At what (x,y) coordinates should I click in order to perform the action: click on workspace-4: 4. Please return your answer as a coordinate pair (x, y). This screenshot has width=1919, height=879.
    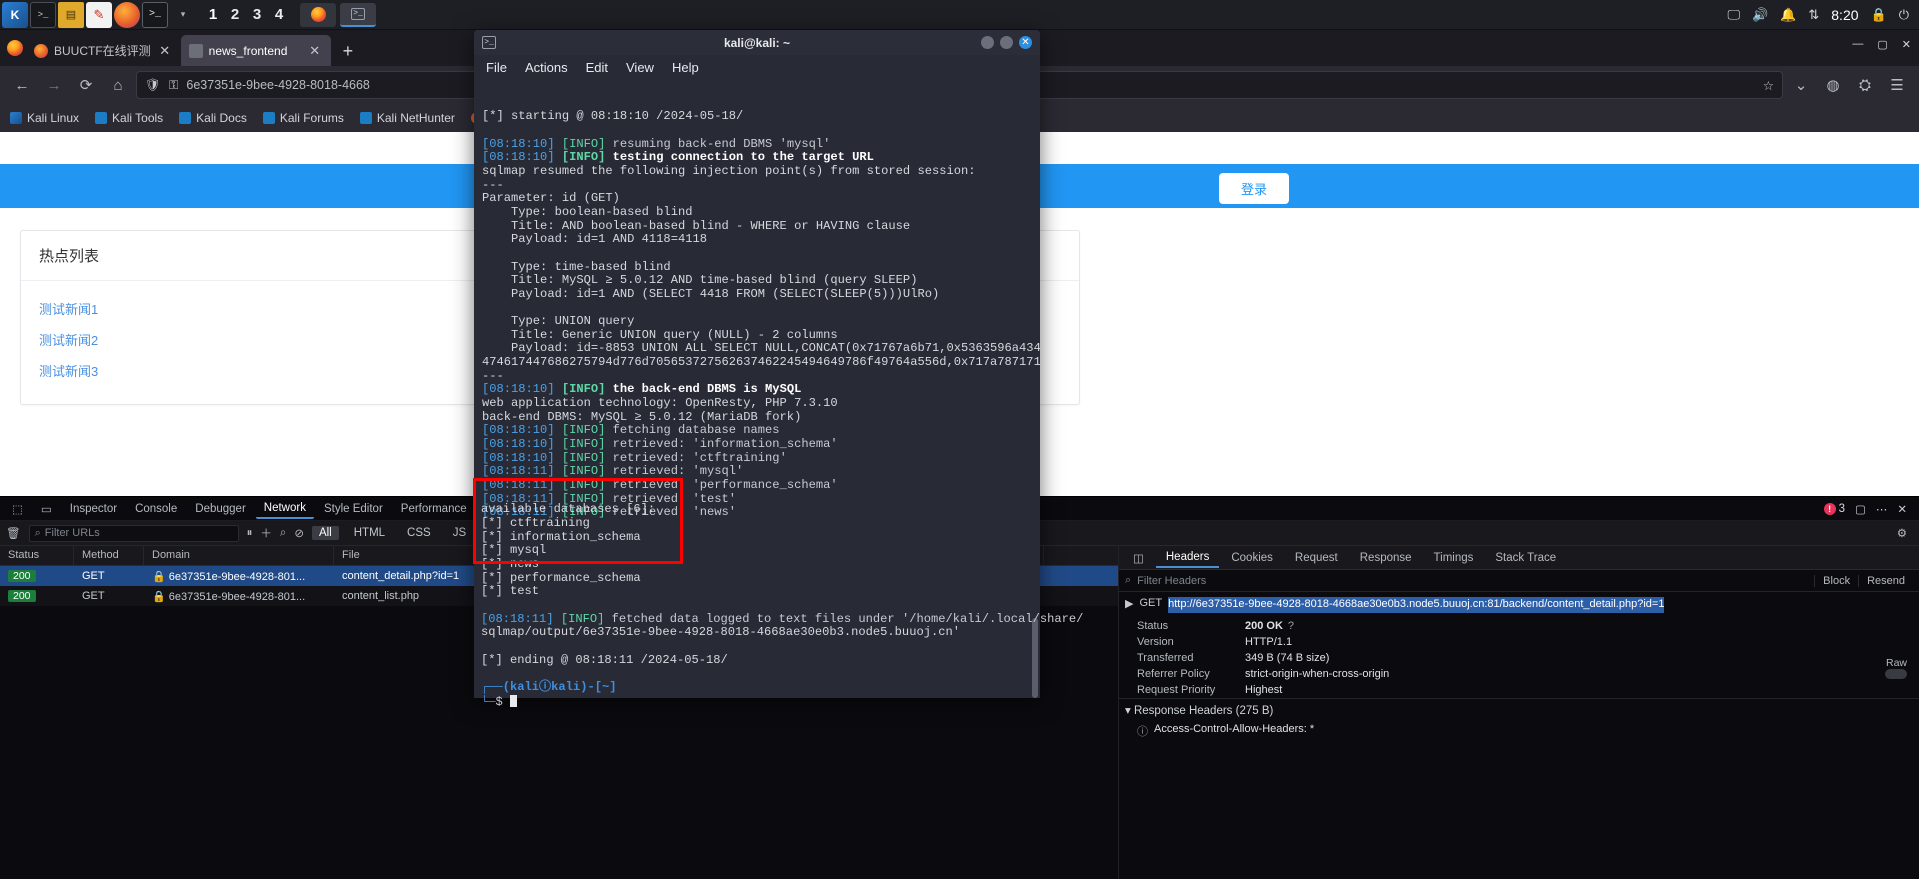
    Looking at the image, I should click on (279, 14).